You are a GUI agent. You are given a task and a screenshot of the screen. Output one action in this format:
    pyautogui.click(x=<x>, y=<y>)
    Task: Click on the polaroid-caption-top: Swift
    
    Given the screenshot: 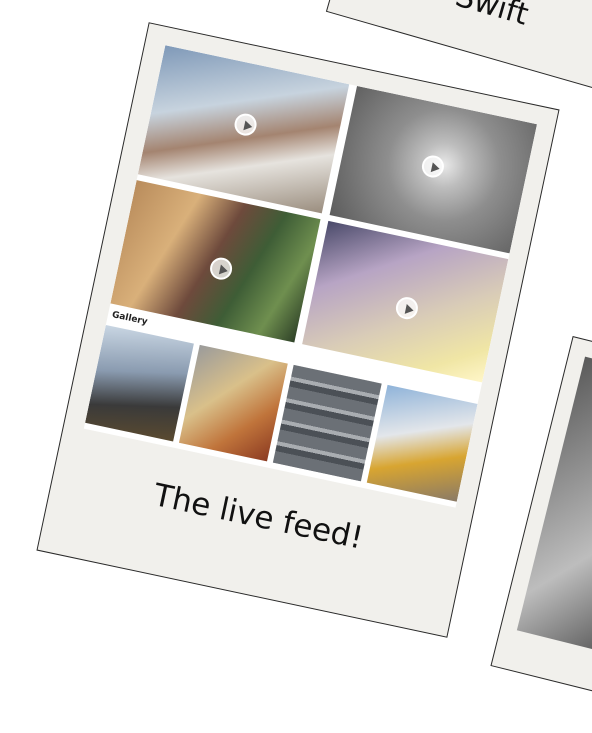 What is the action you would take?
    pyautogui.click(x=492, y=16)
    